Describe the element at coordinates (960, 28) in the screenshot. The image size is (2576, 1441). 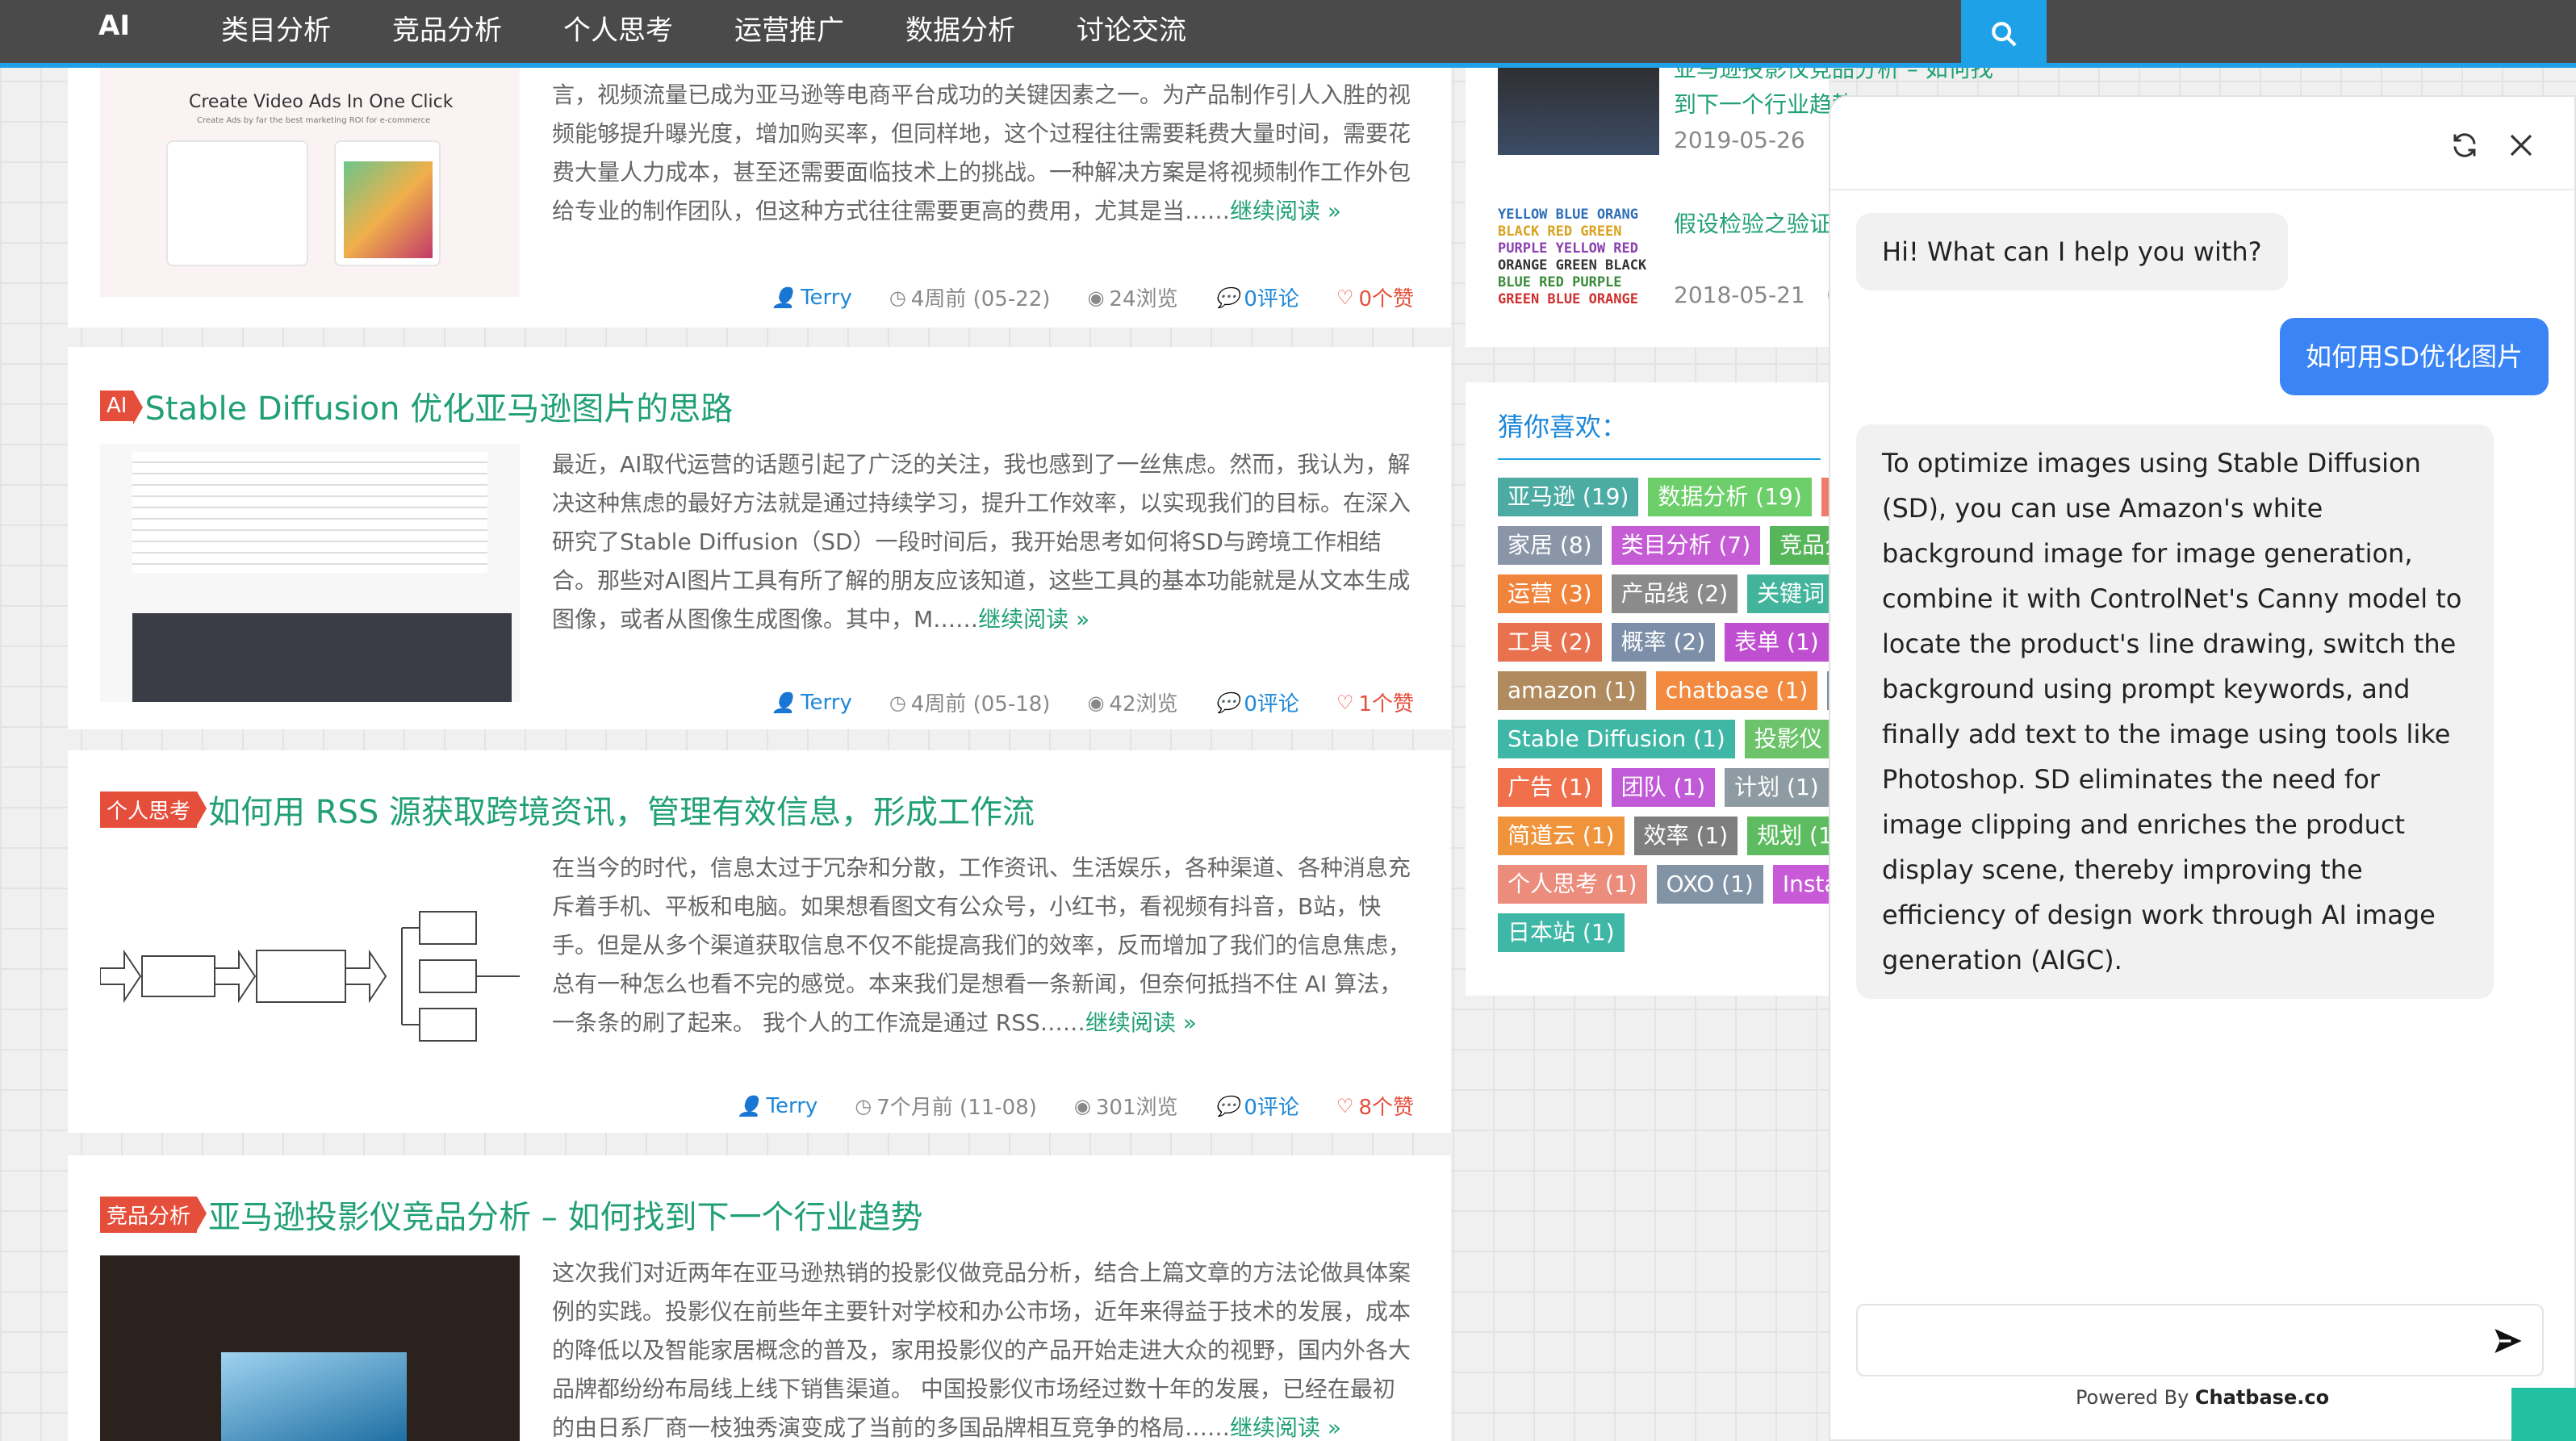
I see `nav-item-data: 数据分析` at that location.